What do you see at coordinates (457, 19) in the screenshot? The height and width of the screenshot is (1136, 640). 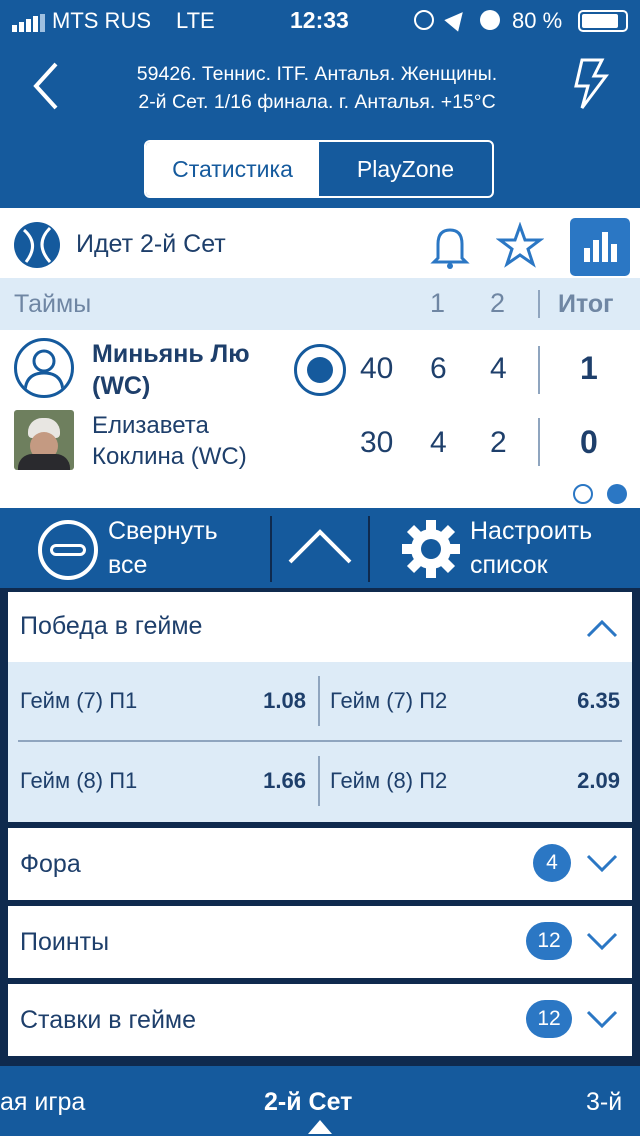 I see `location-icon` at bounding box center [457, 19].